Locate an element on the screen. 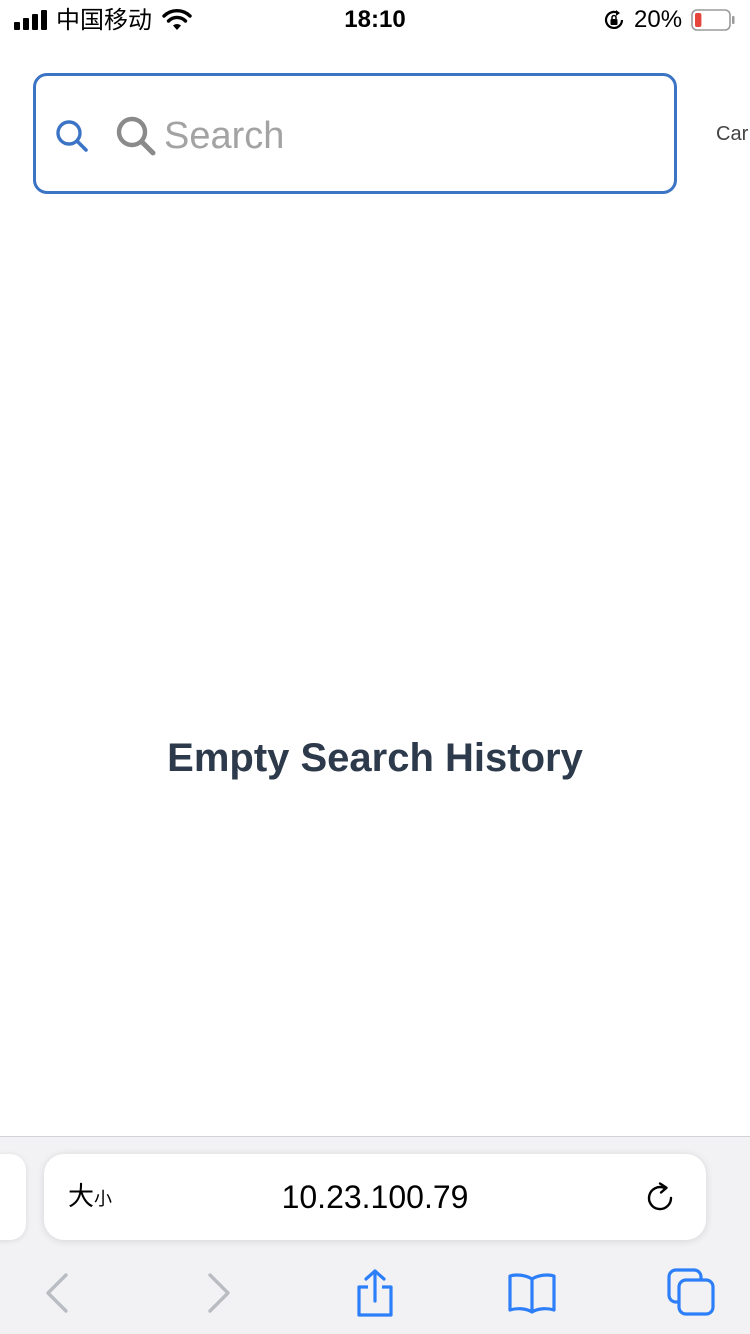 The image size is (750, 1334). cancel-button: Car is located at coordinates (732, 134).